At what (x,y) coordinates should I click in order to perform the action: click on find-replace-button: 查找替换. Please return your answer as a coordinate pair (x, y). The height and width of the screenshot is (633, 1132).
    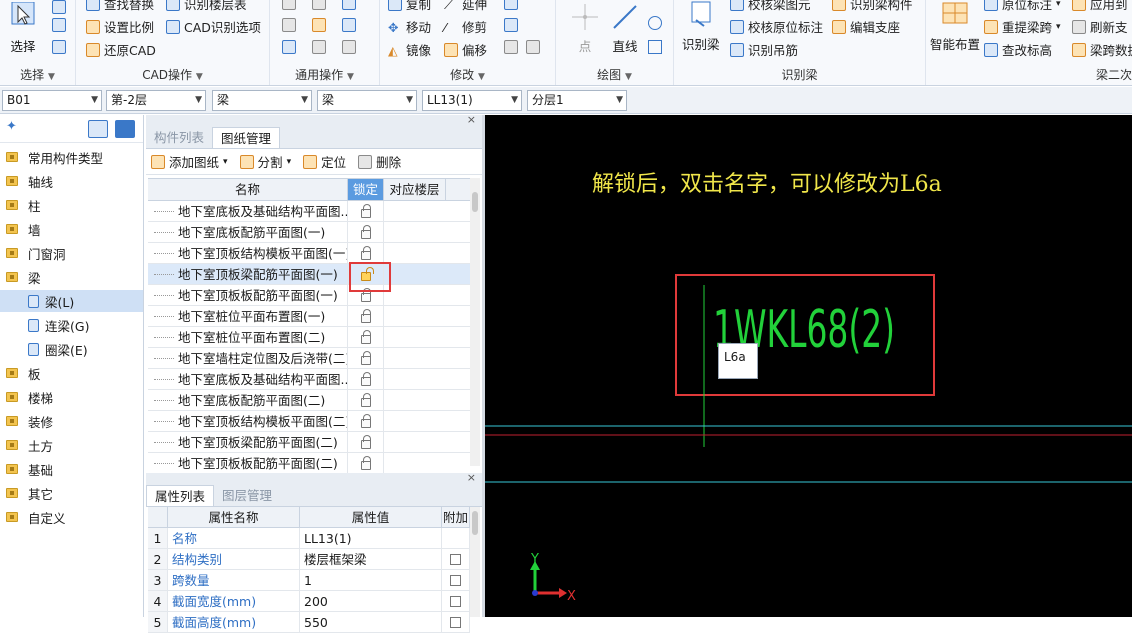
    Looking at the image, I should click on (120, 6).